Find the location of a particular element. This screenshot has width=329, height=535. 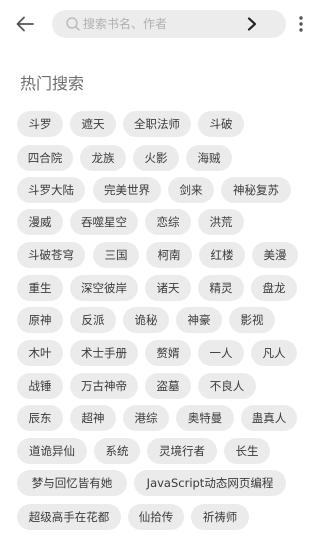

hot-search-tag: 反派 is located at coordinates (93, 320).